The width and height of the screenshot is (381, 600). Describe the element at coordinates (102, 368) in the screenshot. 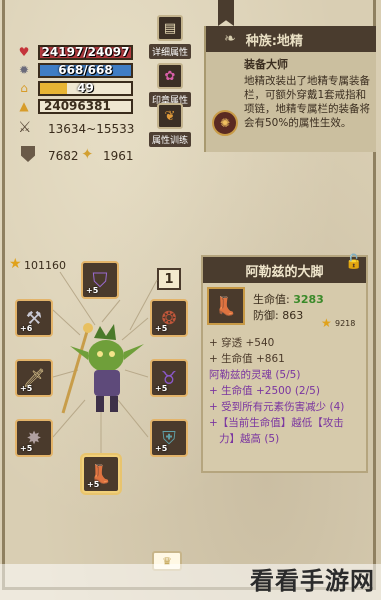

I see `goblin-character` at that location.